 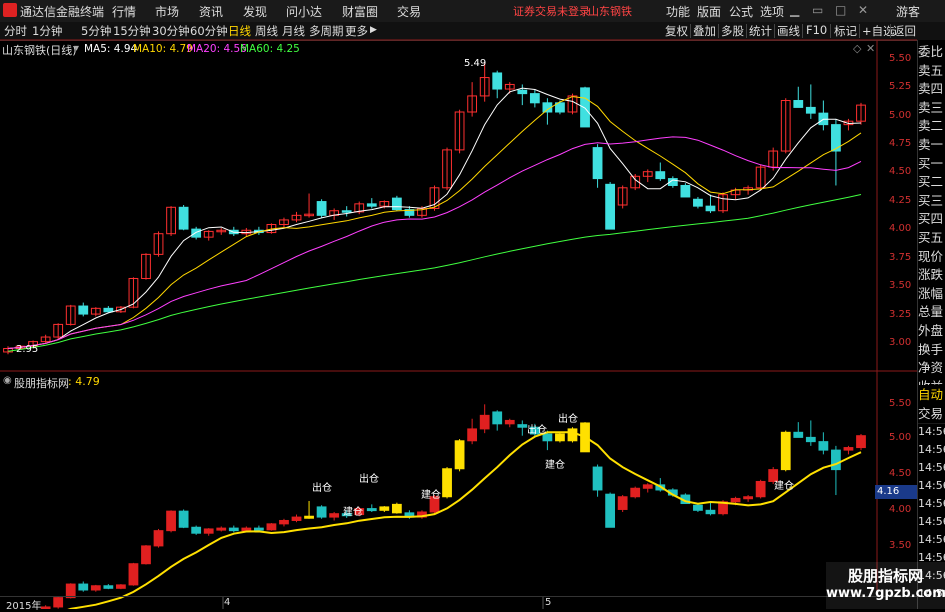 What do you see at coordinates (885, 593) in the screenshot?
I see `watermark-url: www.7gpzb.com` at bounding box center [885, 593].